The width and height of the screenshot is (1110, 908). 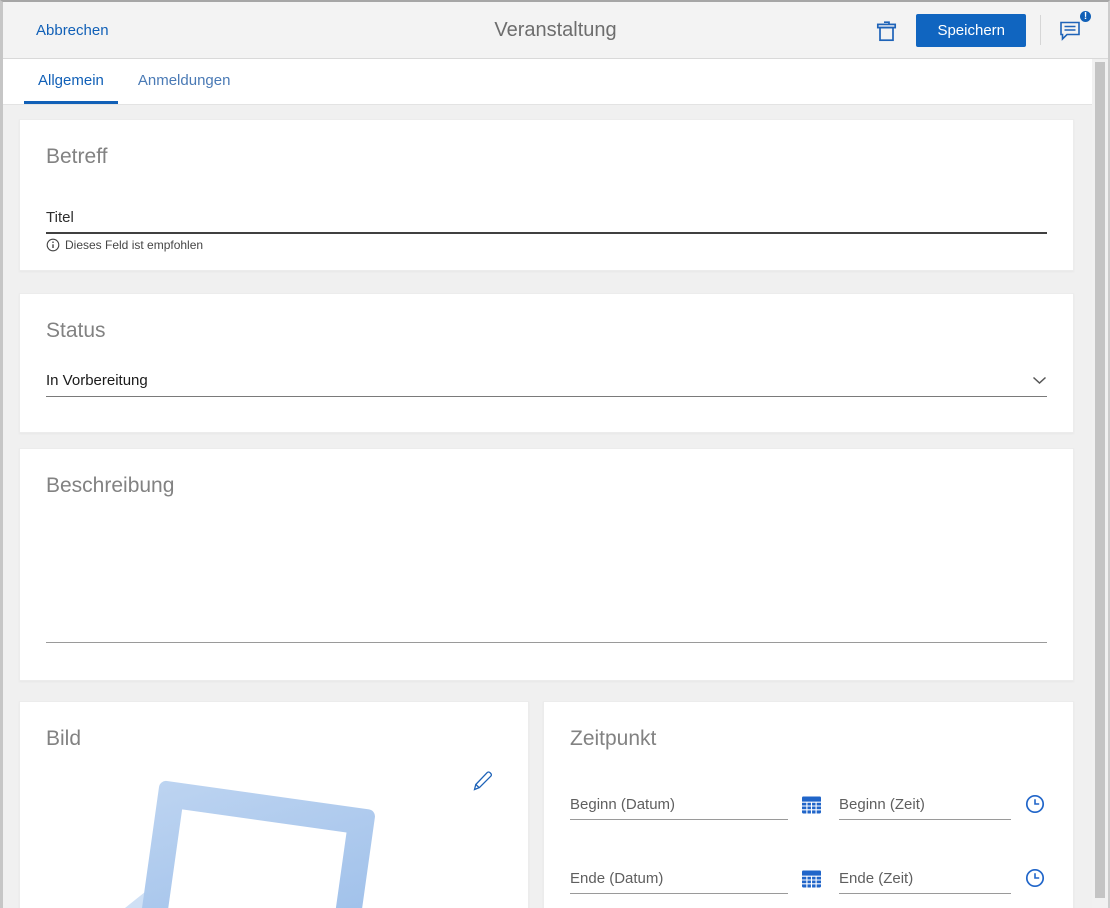 I want to click on image-placeholder-canvas, so click(x=251, y=858).